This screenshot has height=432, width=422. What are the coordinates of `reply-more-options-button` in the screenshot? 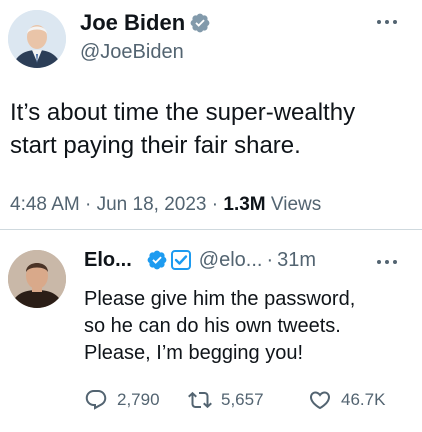 It's located at (387, 262).